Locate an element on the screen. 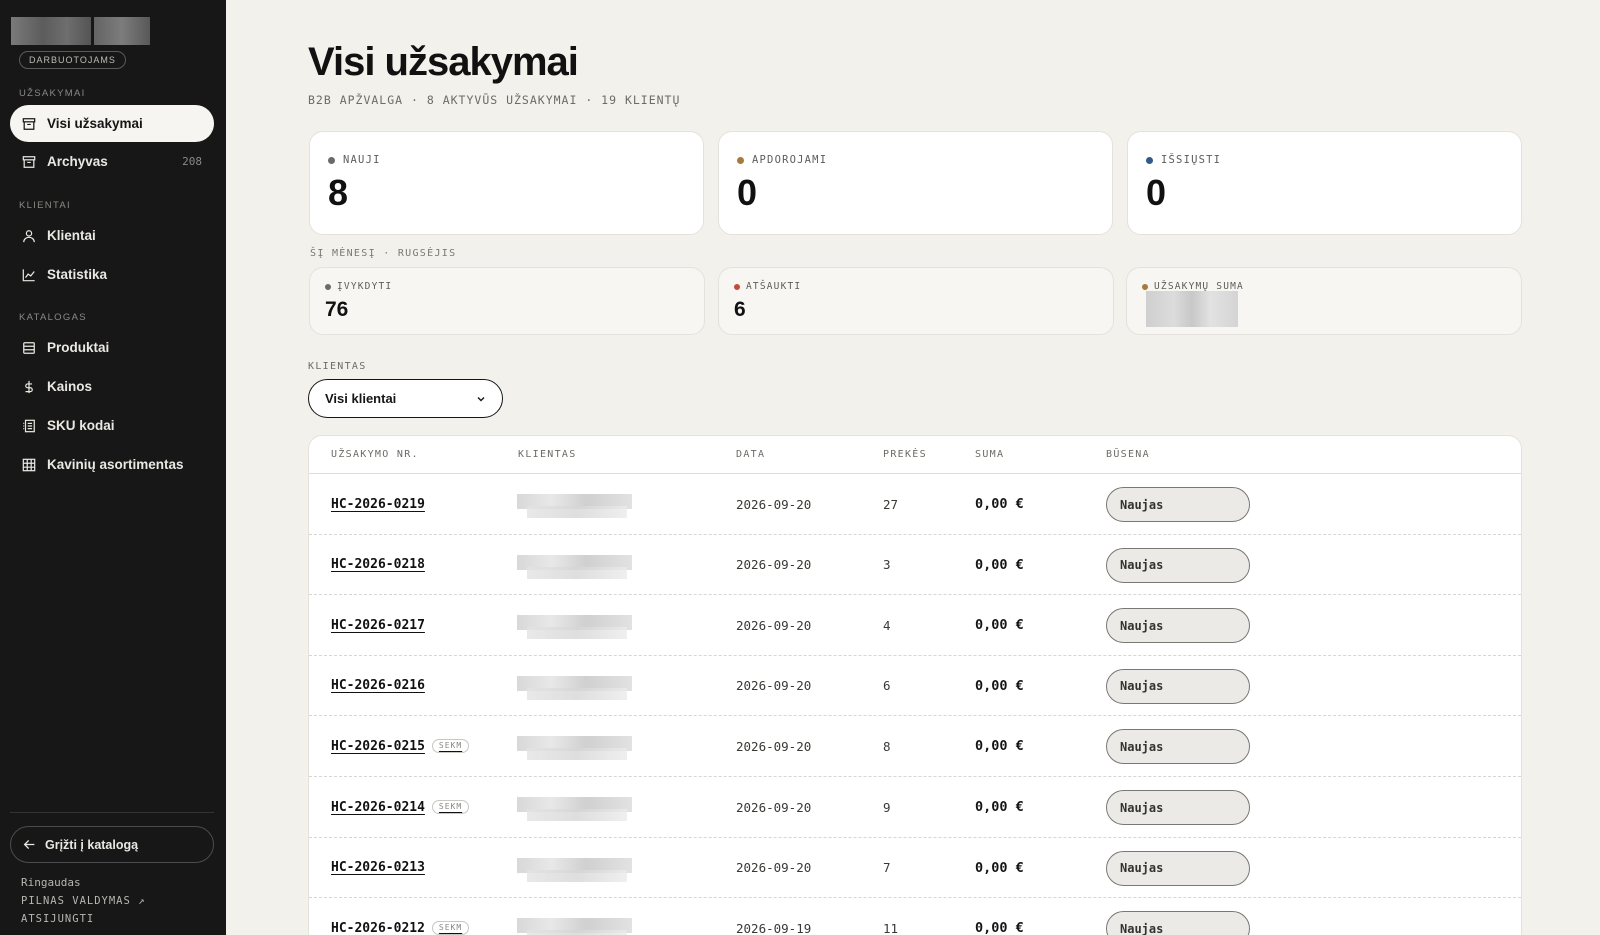 Image resolution: width=1600 pixels, height=935 pixels. column-header-date: DATA is located at coordinates (750, 454).